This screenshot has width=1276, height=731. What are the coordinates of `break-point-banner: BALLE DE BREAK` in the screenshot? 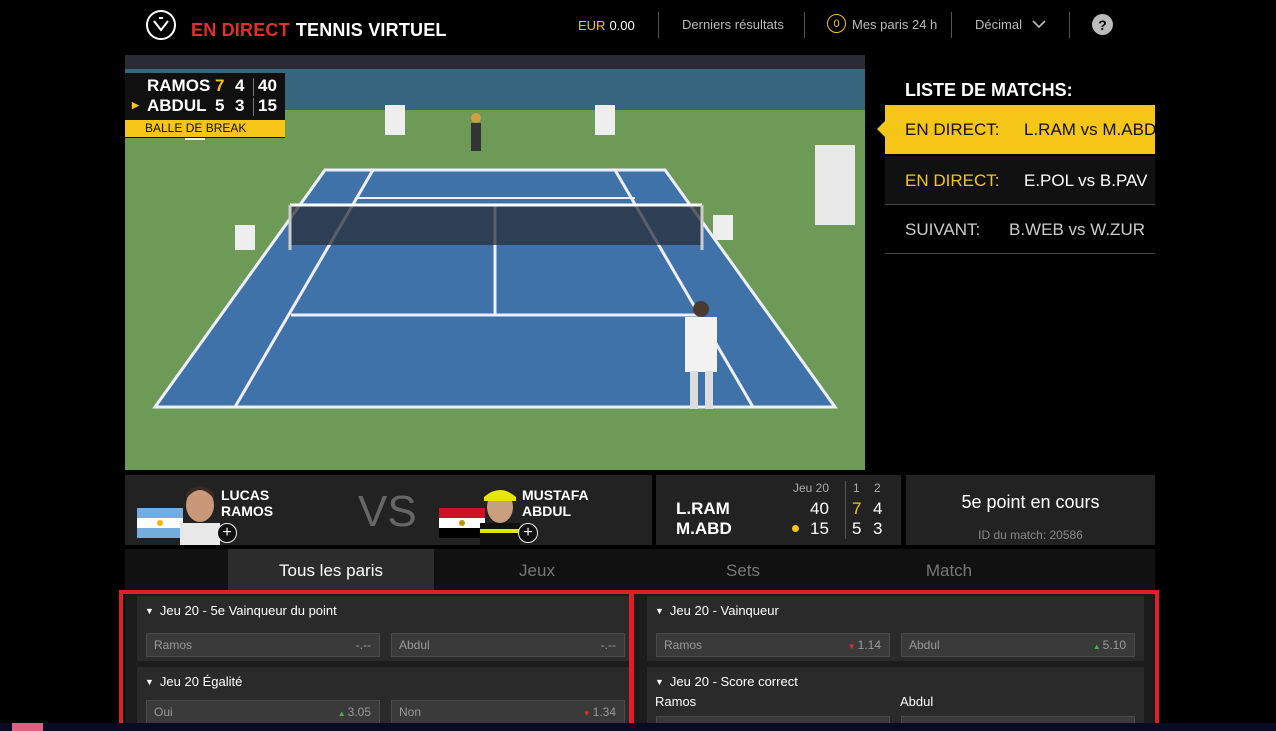 It's located at (205, 128).